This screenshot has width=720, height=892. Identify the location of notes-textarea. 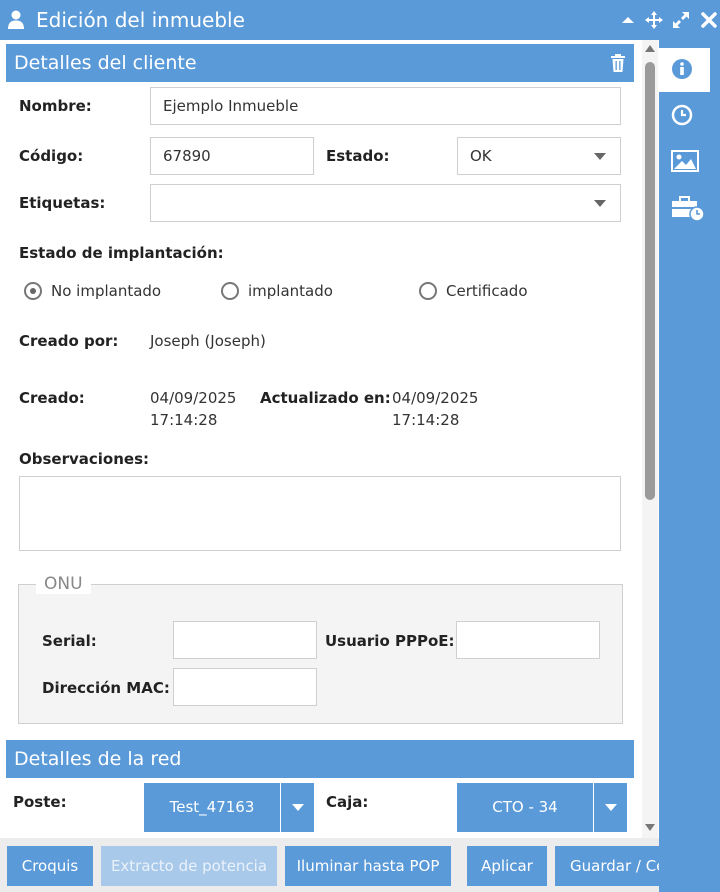
(320, 513).